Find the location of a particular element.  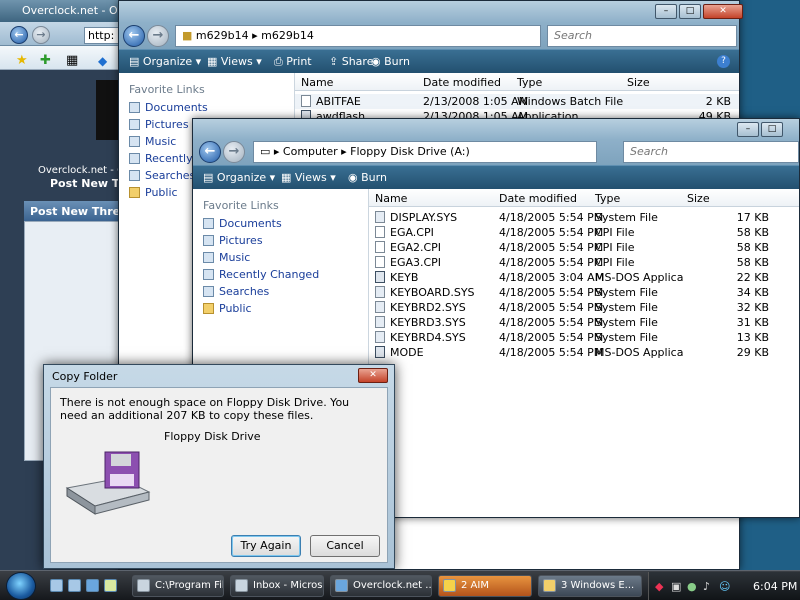

front-link-music: Music is located at coordinates (226, 257).